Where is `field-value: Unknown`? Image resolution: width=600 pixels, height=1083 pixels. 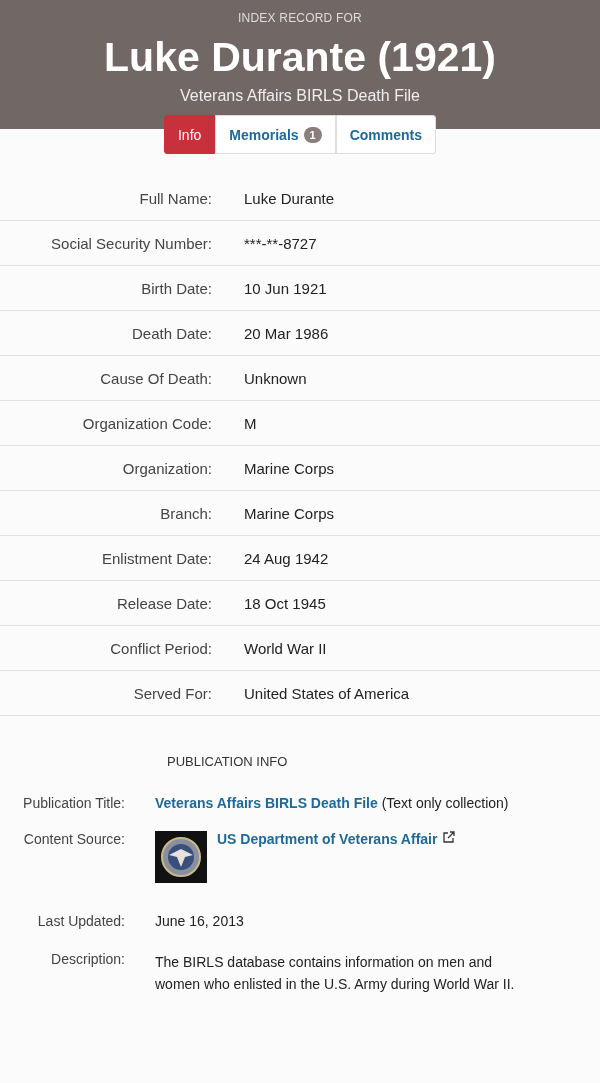
field-value: Unknown is located at coordinates (276, 378).